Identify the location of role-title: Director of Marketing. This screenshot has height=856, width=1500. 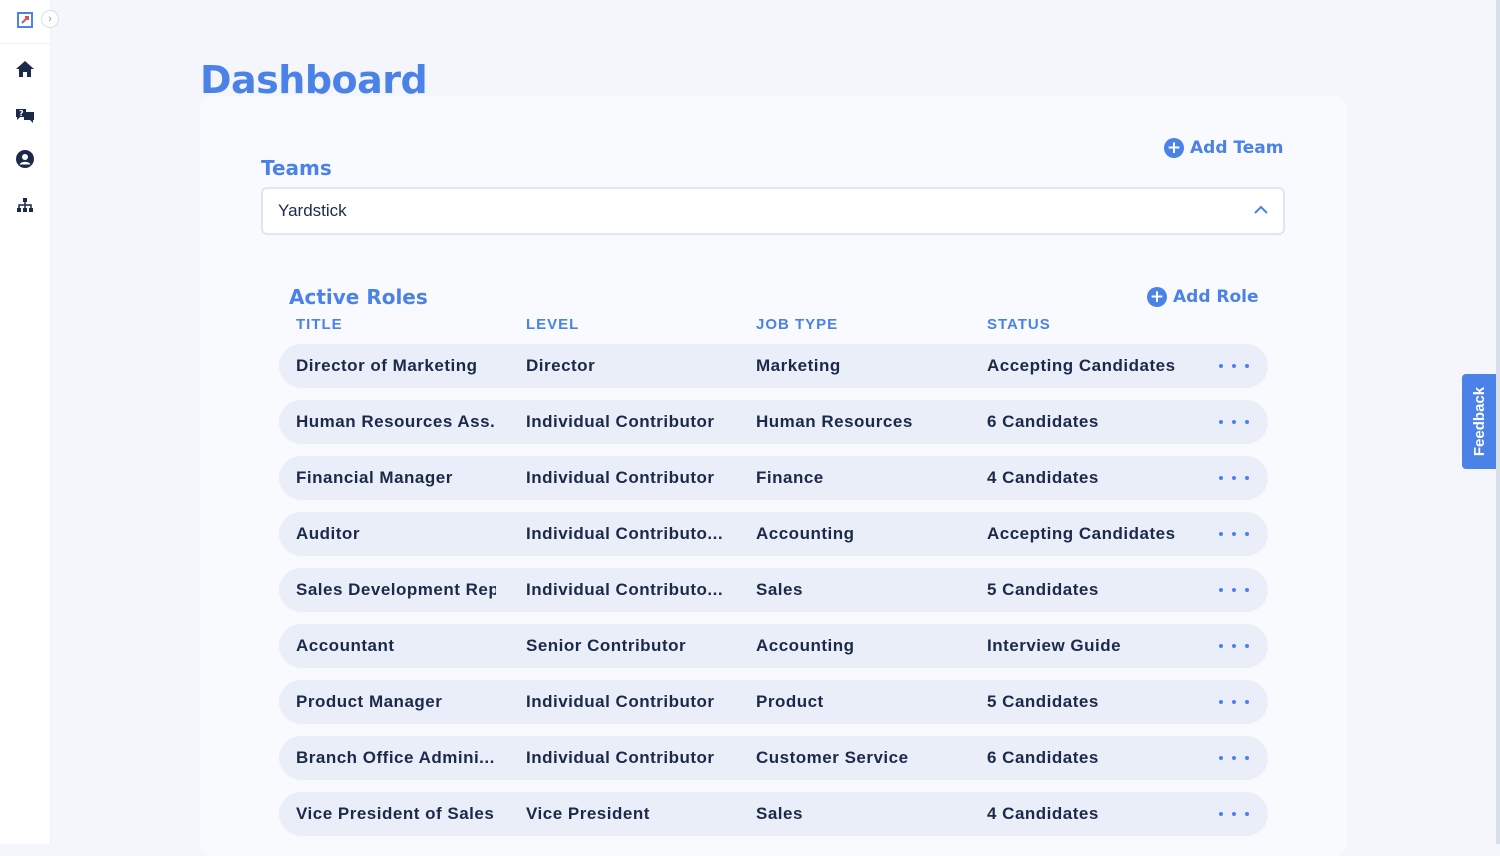
(387, 365).